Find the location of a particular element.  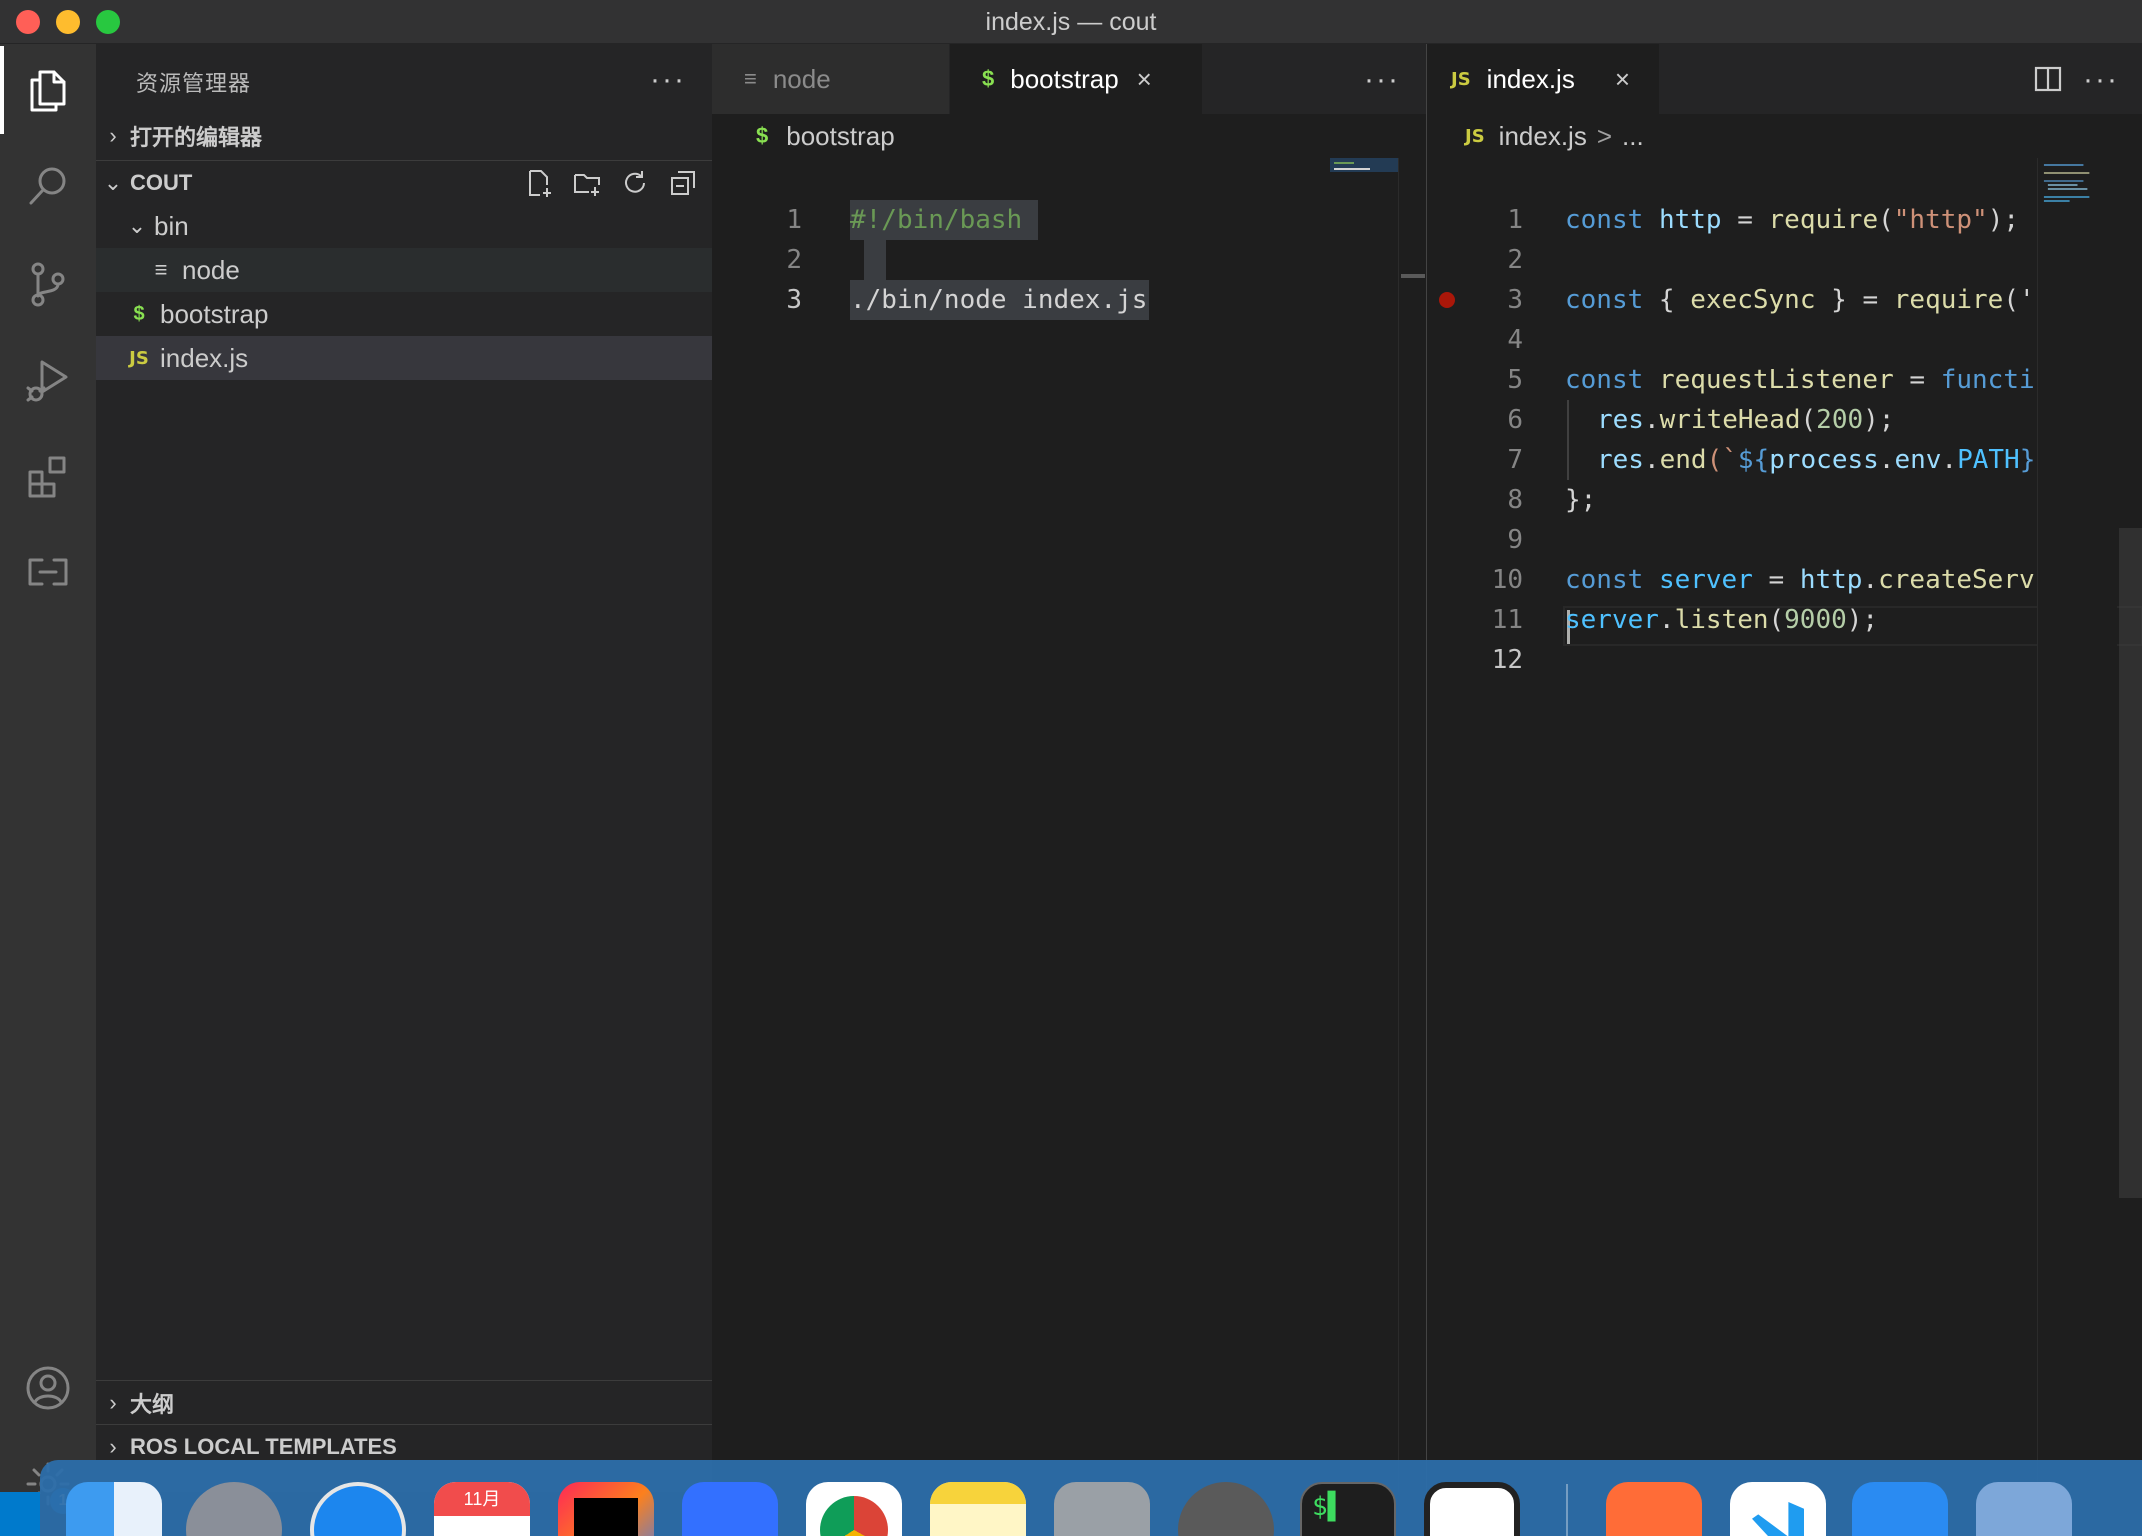

activity-source-control is located at coordinates (48, 284).